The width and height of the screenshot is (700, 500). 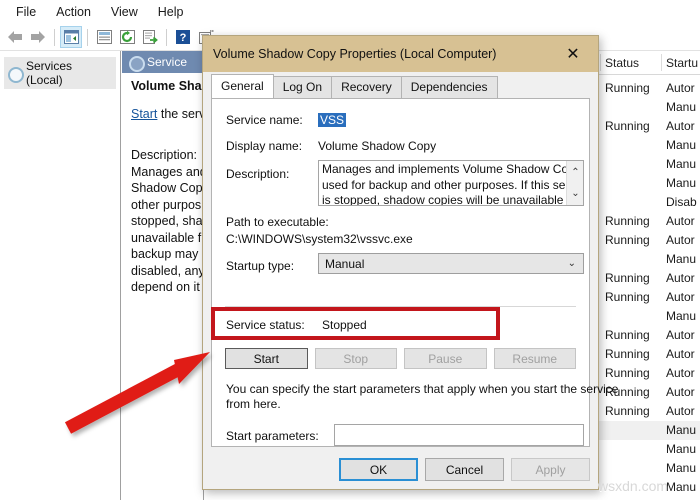 I want to click on details-description-line: disabled, any, so click(x=167, y=270).